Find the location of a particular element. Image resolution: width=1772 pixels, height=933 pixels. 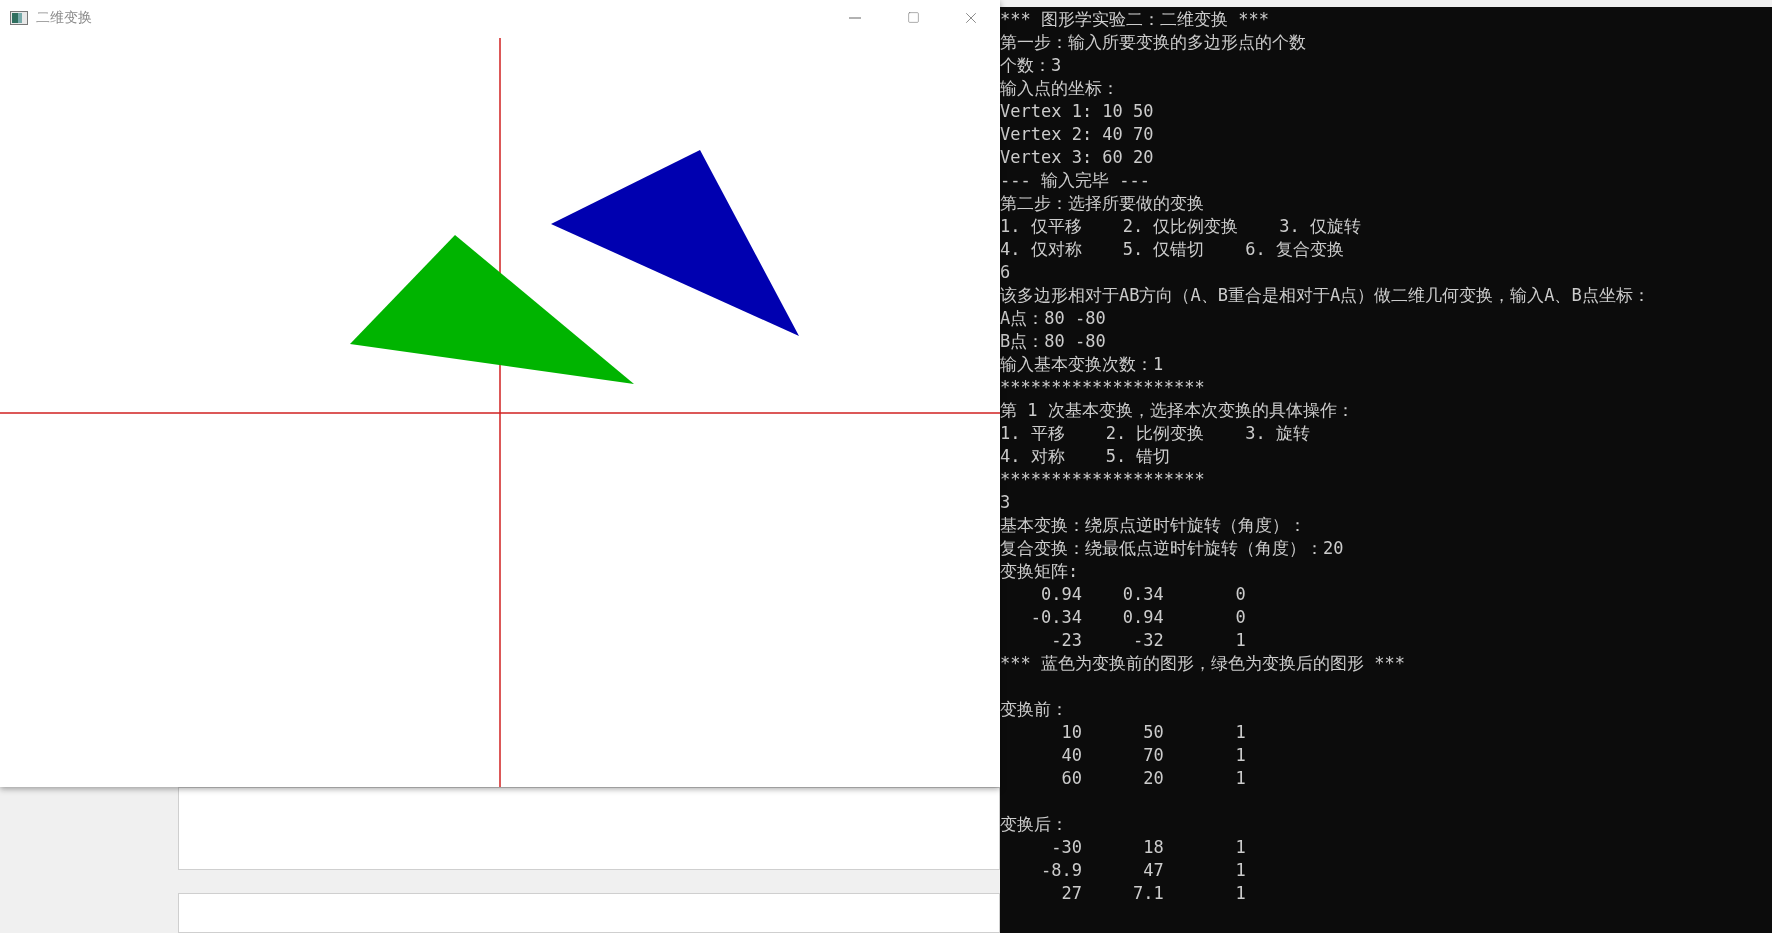

console-line: -23 -32 1 is located at coordinates (1148, 640).